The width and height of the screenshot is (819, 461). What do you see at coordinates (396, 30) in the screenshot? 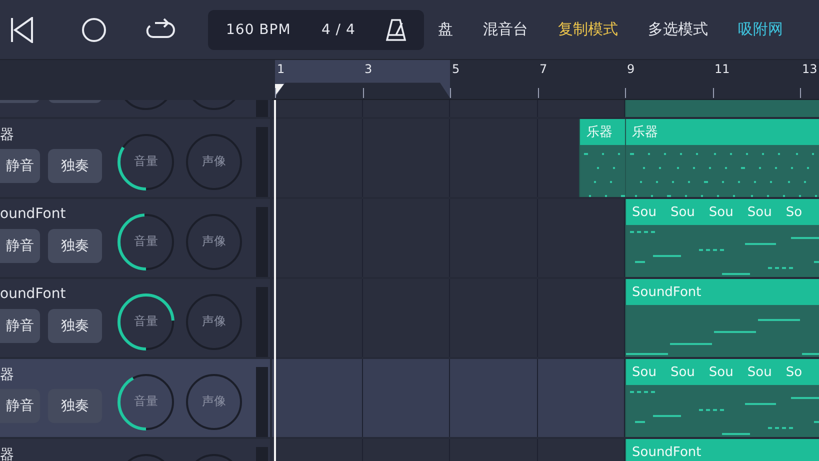
I see `metronome-icon` at bounding box center [396, 30].